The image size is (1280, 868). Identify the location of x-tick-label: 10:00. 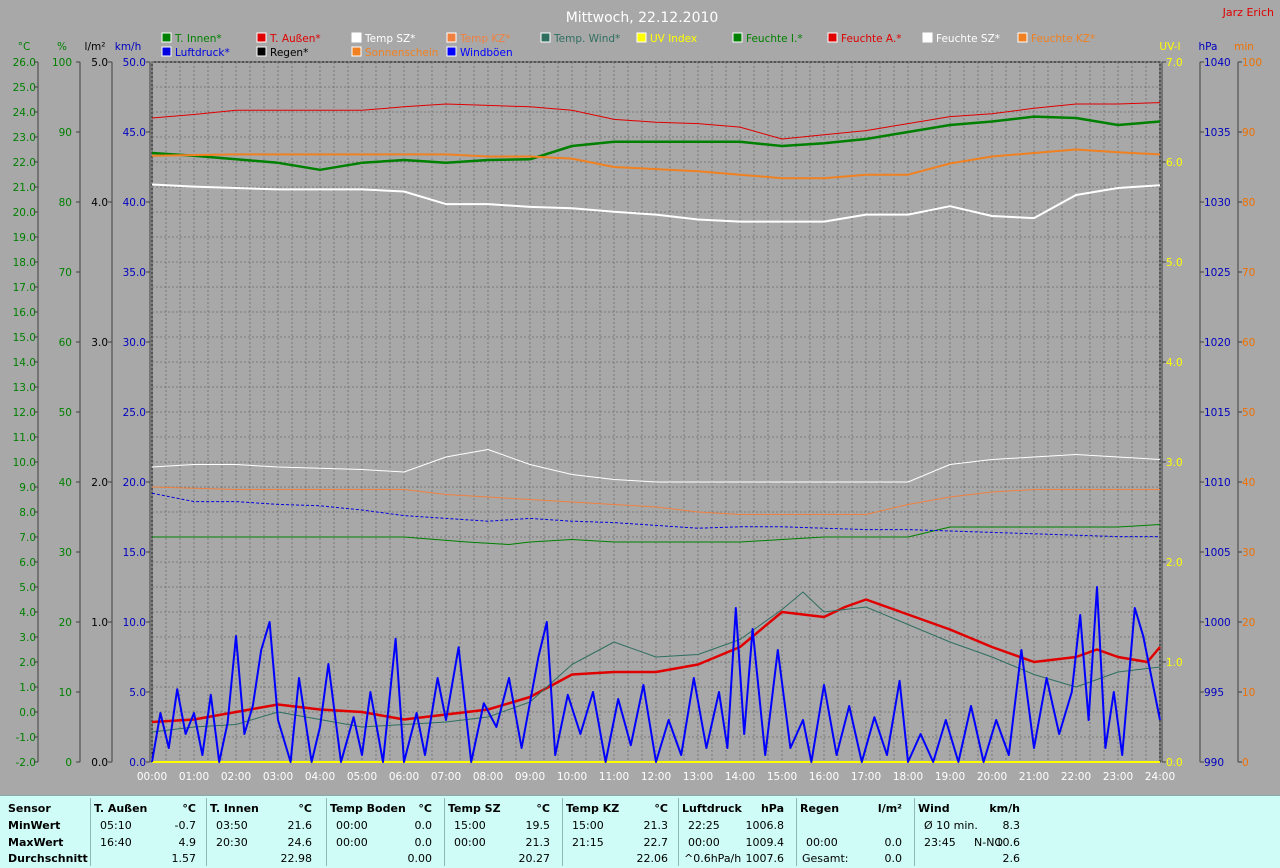
(572, 777).